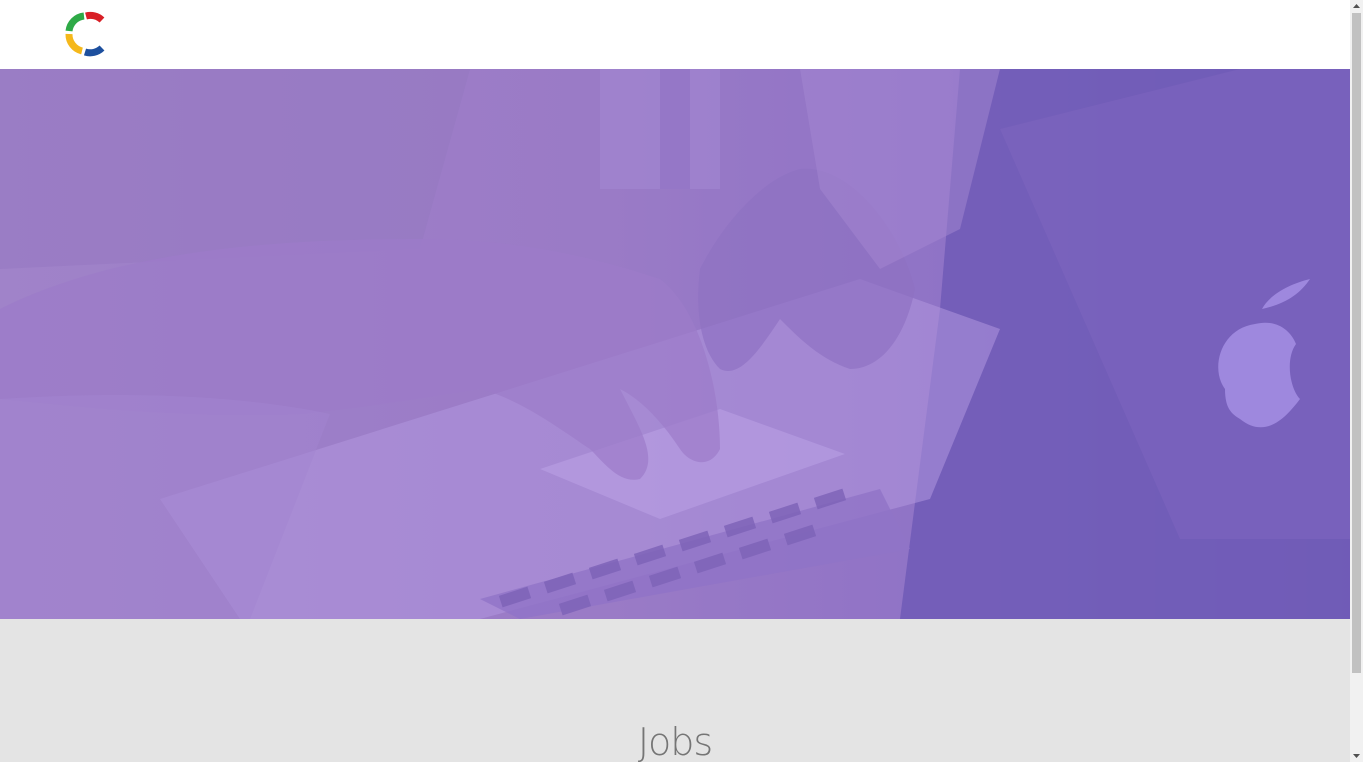  What do you see at coordinates (1356, 343) in the screenshot?
I see `scrollbar-thumb` at bounding box center [1356, 343].